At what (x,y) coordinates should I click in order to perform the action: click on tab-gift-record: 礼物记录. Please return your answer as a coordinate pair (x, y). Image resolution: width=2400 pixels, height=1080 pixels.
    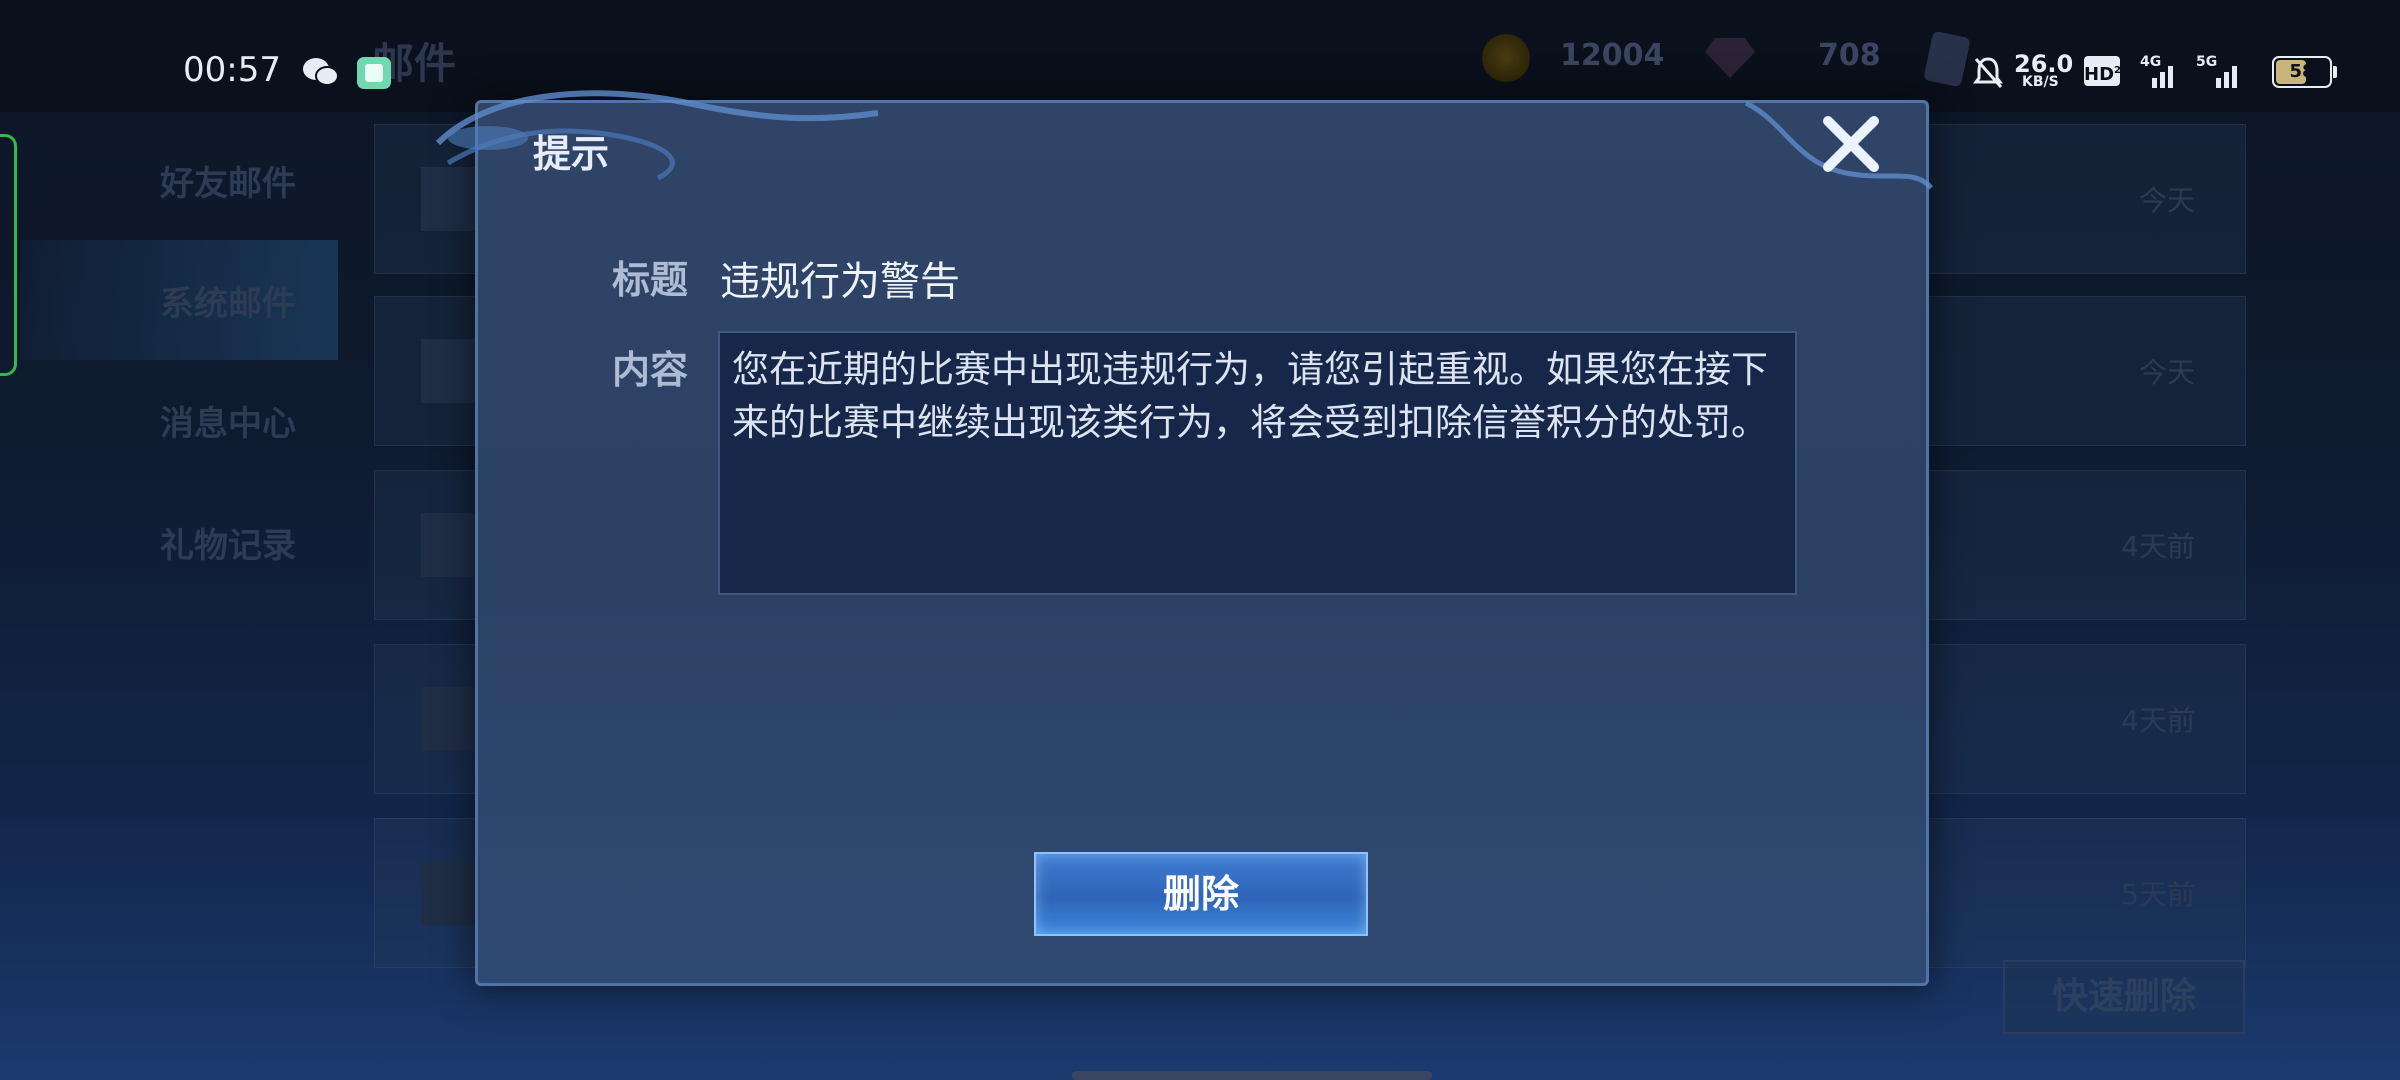
    Looking at the image, I should click on (228, 542).